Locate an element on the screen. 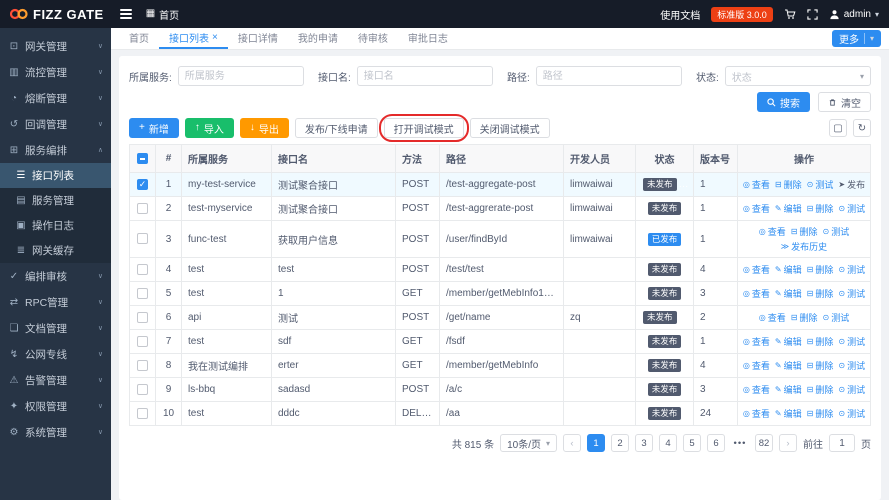 The height and width of the screenshot is (500, 889). close-icon: × is located at coordinates (215, 37).